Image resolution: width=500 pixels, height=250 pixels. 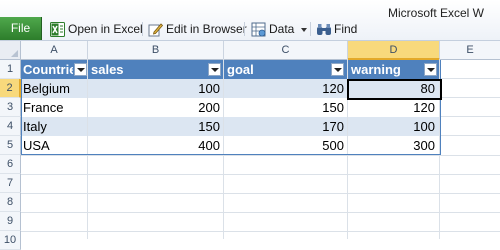 What do you see at coordinates (10, 50) in the screenshot?
I see `select-all-corner` at bounding box center [10, 50].